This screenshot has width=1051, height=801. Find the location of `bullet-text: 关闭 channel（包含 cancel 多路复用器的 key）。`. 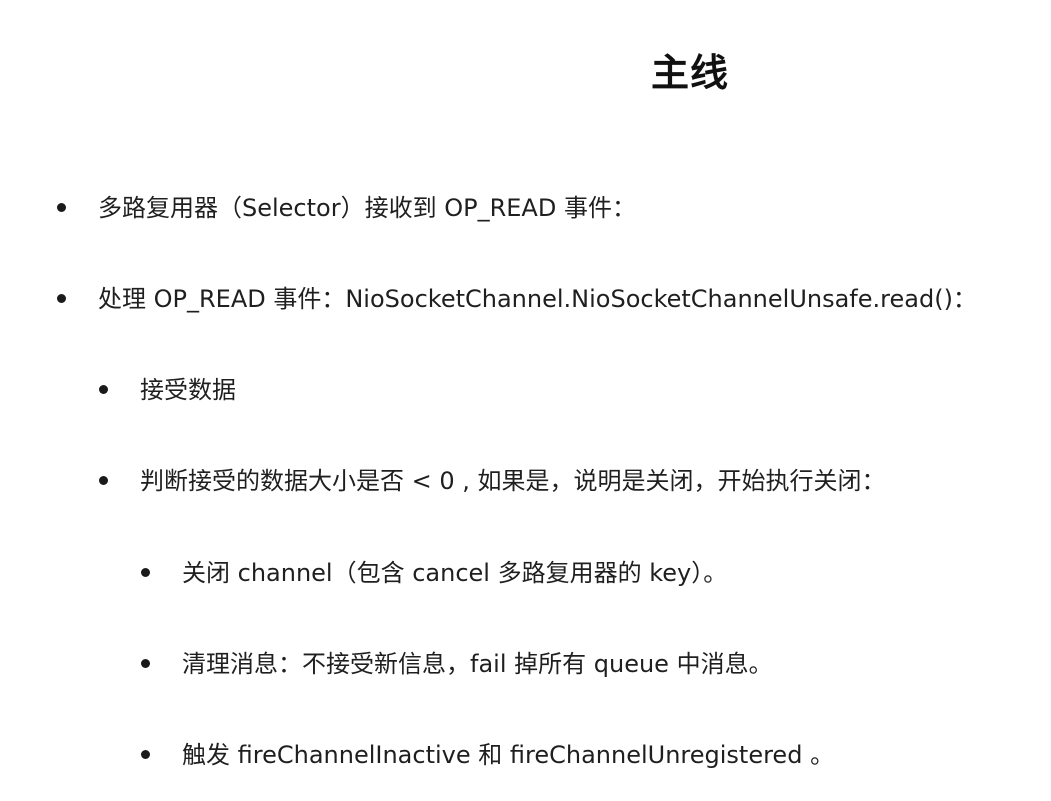

bullet-text: 关闭 channel（包含 cancel 多路复用器的 key）。 is located at coordinates (455, 573).